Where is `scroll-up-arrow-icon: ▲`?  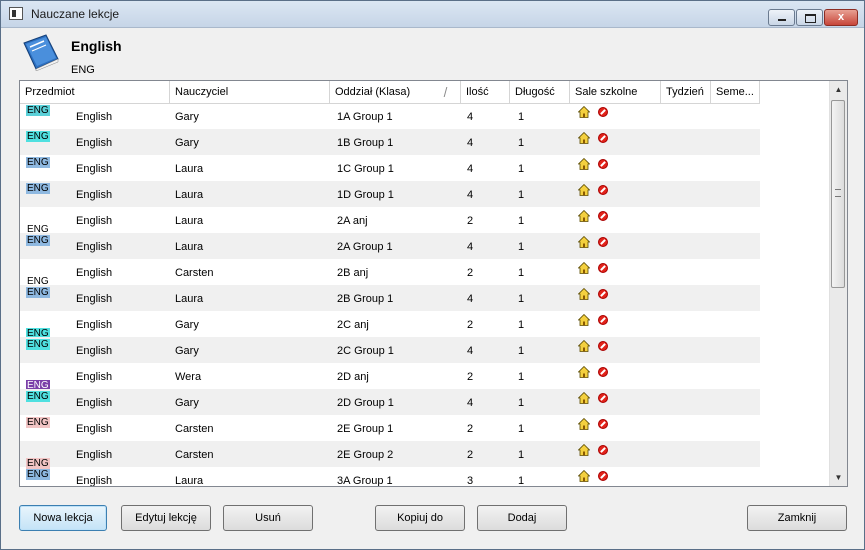
scroll-up-arrow-icon: ▲ is located at coordinates (838, 89).